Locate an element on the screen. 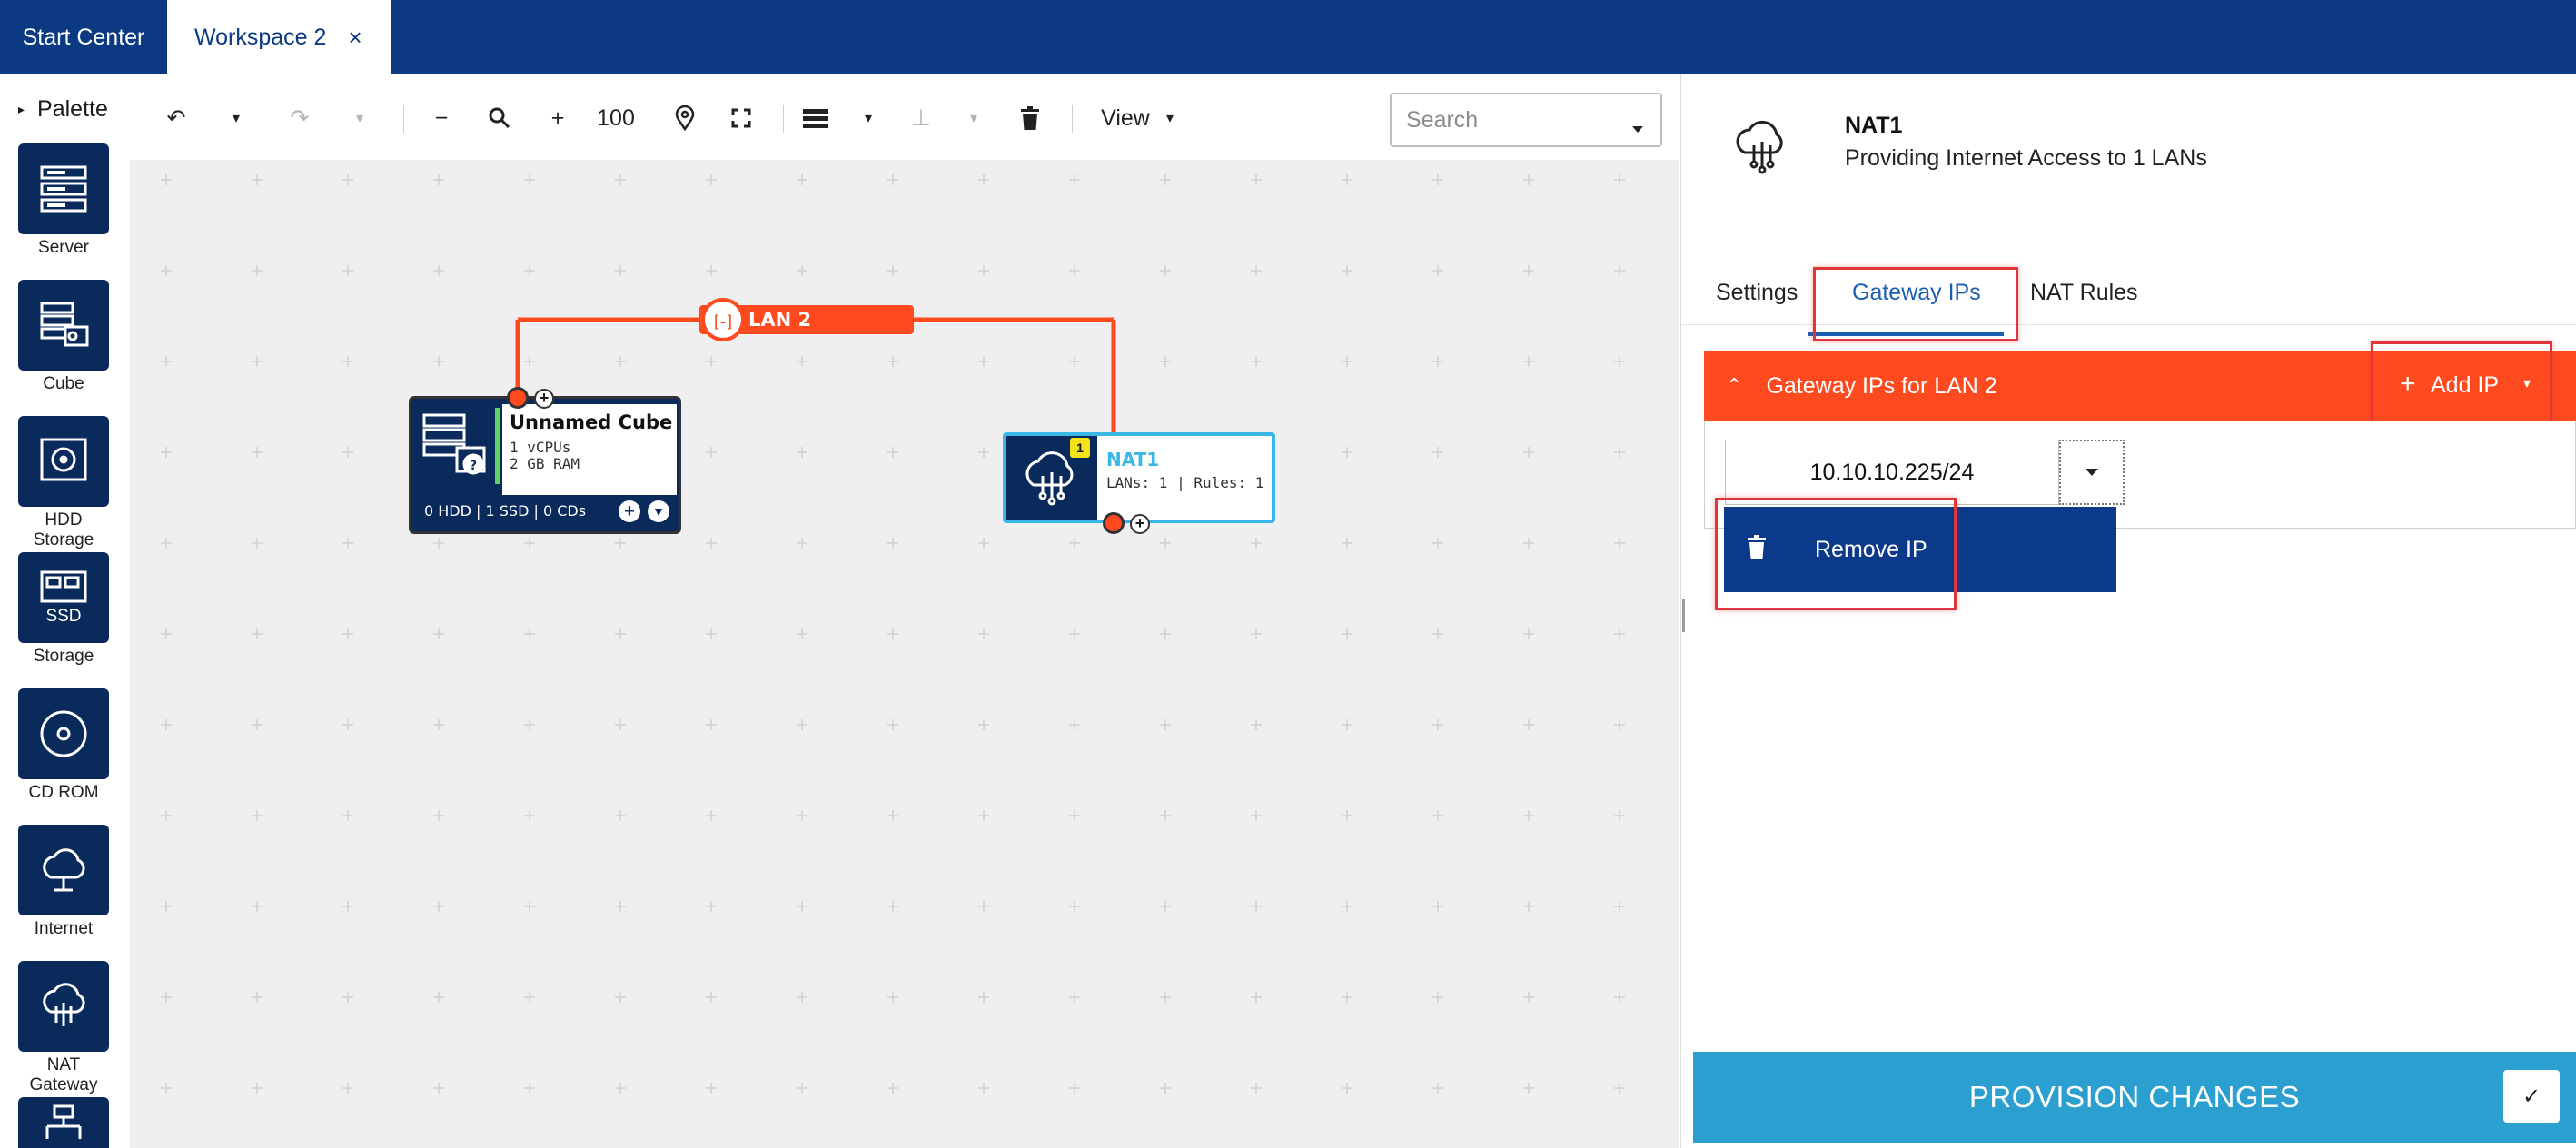  add-icon: + is located at coordinates (629, 511).